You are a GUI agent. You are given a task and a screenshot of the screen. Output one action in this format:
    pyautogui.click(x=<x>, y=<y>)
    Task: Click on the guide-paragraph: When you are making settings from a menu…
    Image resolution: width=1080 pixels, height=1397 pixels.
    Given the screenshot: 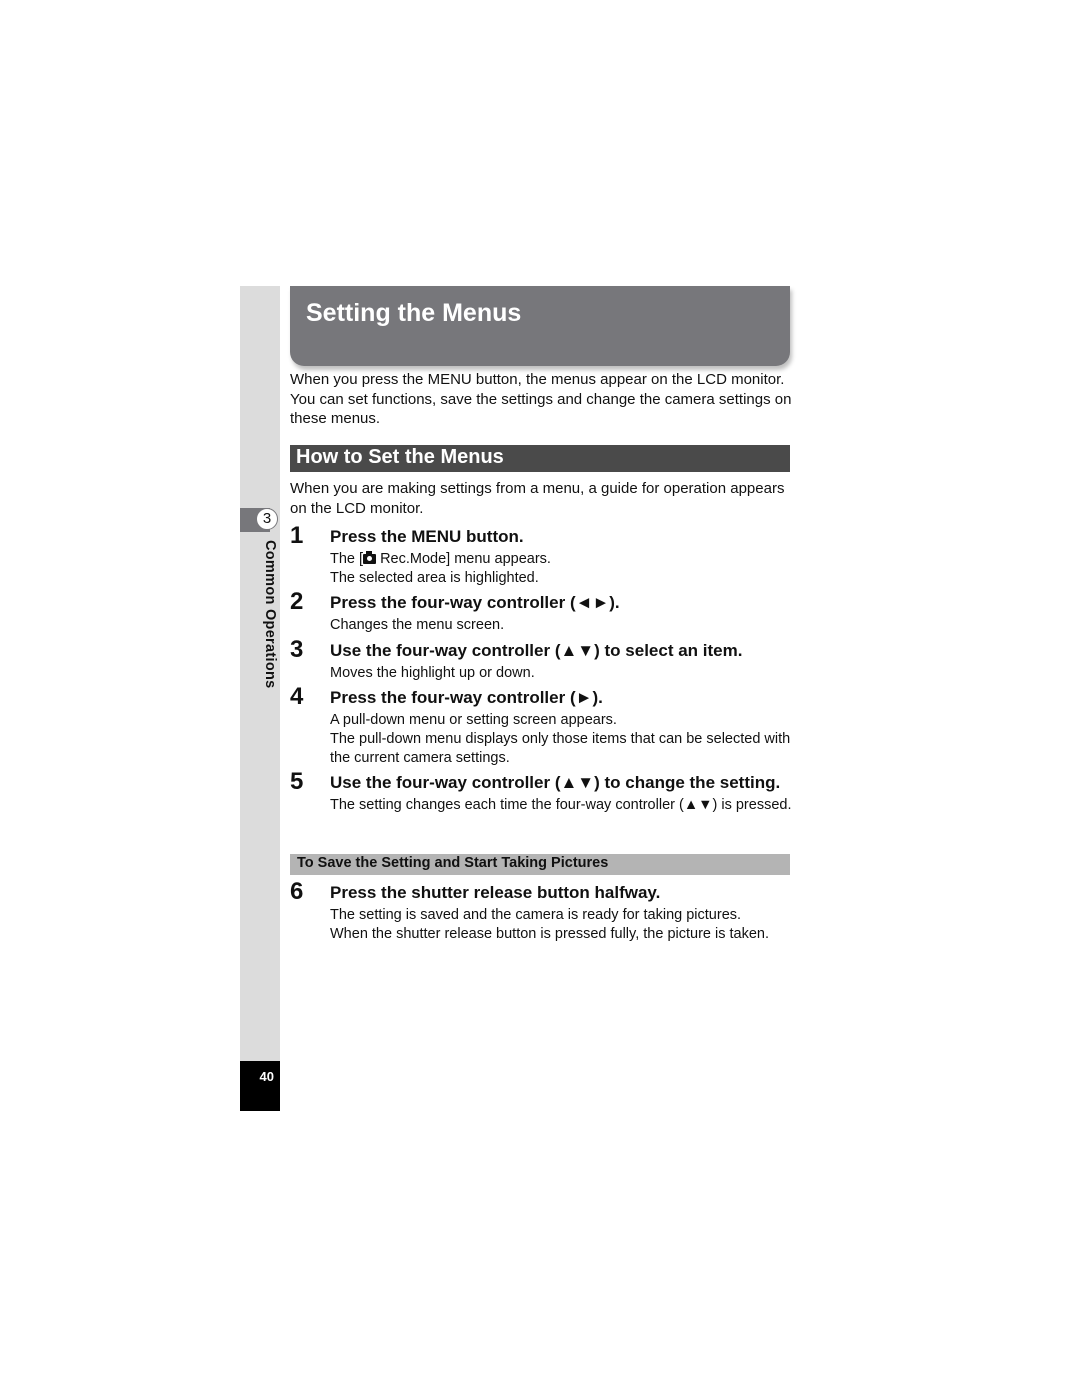 What is the action you would take?
    pyautogui.click(x=537, y=498)
    